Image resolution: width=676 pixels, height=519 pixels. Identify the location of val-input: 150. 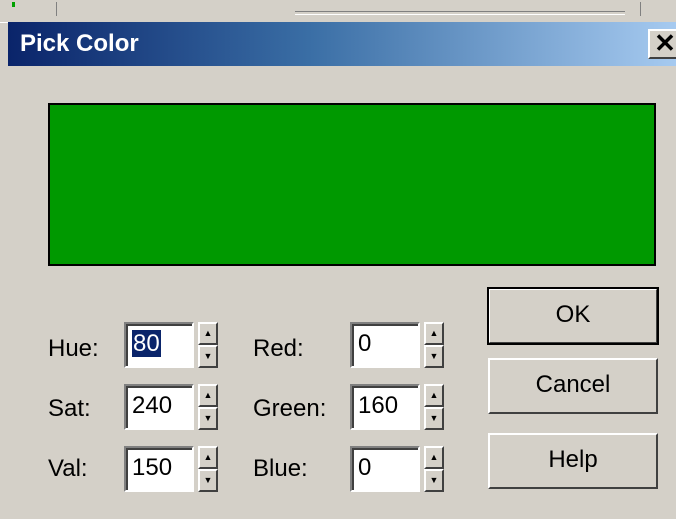
(159, 469).